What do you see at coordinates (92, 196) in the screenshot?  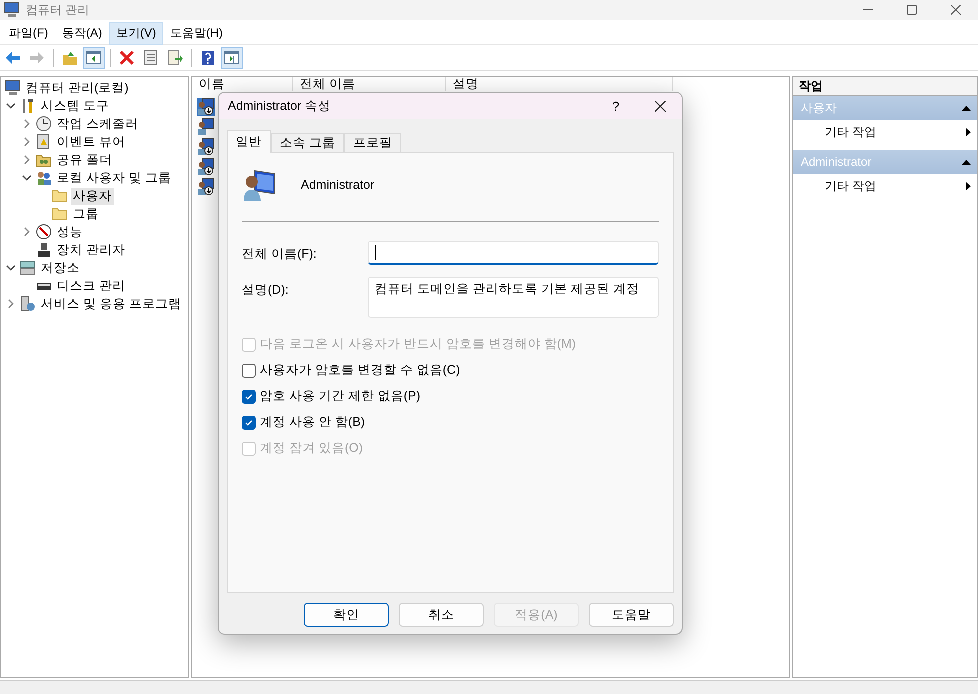 I see `tree-item: 사용자` at bounding box center [92, 196].